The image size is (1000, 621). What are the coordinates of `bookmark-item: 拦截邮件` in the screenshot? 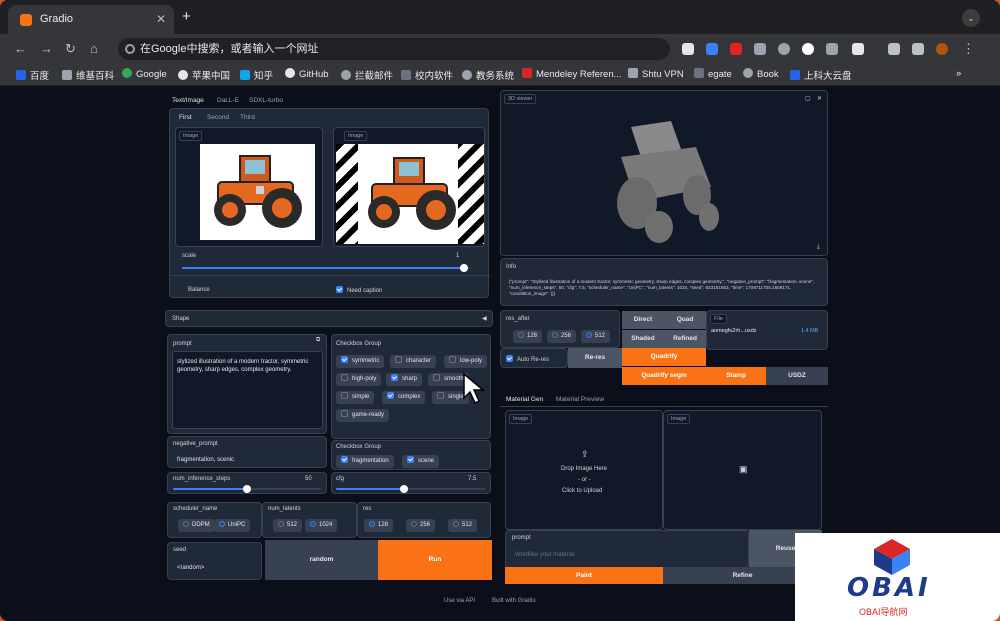 It's located at (367, 75).